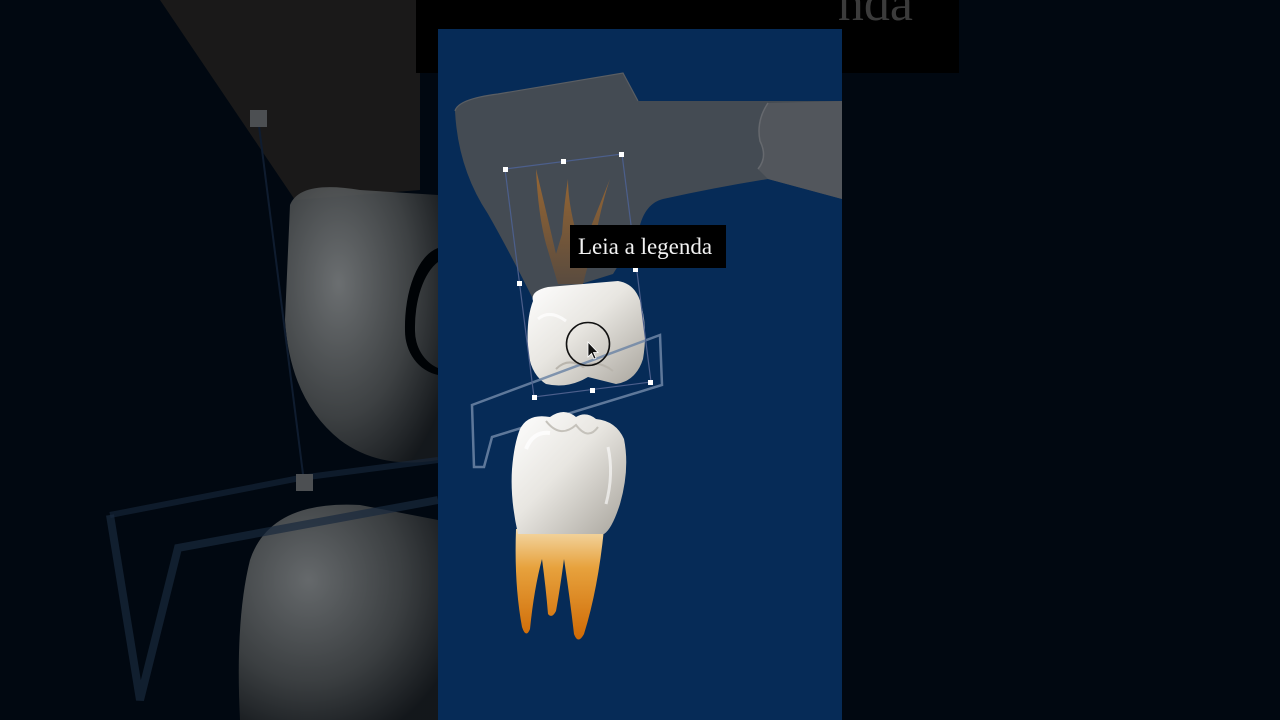 The width and height of the screenshot is (1280, 720). What do you see at coordinates (875, 16) in the screenshot?
I see `blurred-caption-text: nda` at bounding box center [875, 16].